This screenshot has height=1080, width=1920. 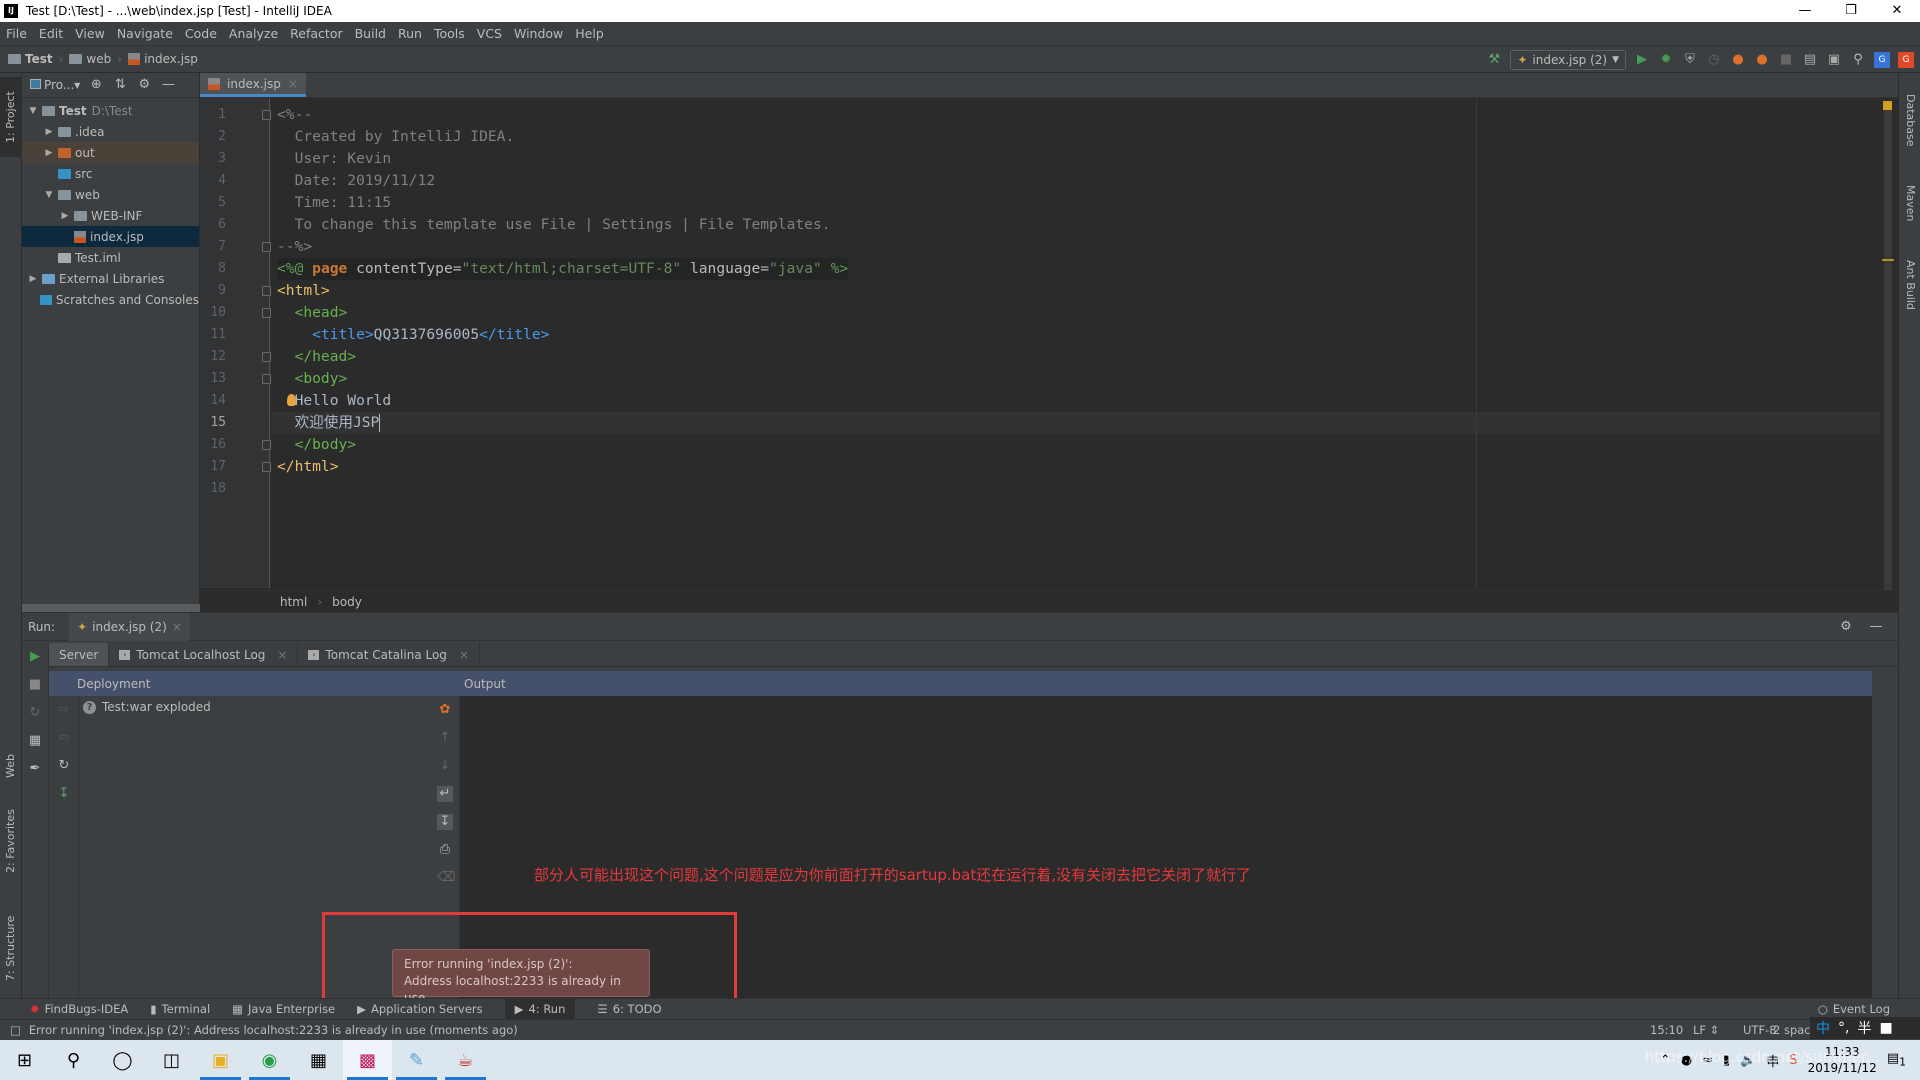 I want to click on run-config-dropdown: ✦ index.jsp (2) ▼, so click(x=1568, y=60).